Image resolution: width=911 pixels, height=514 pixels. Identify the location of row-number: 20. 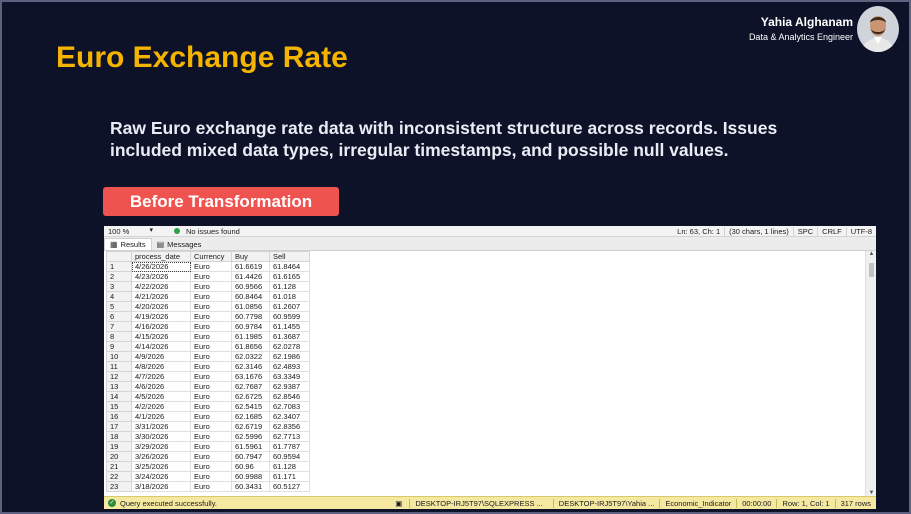
(119, 456).